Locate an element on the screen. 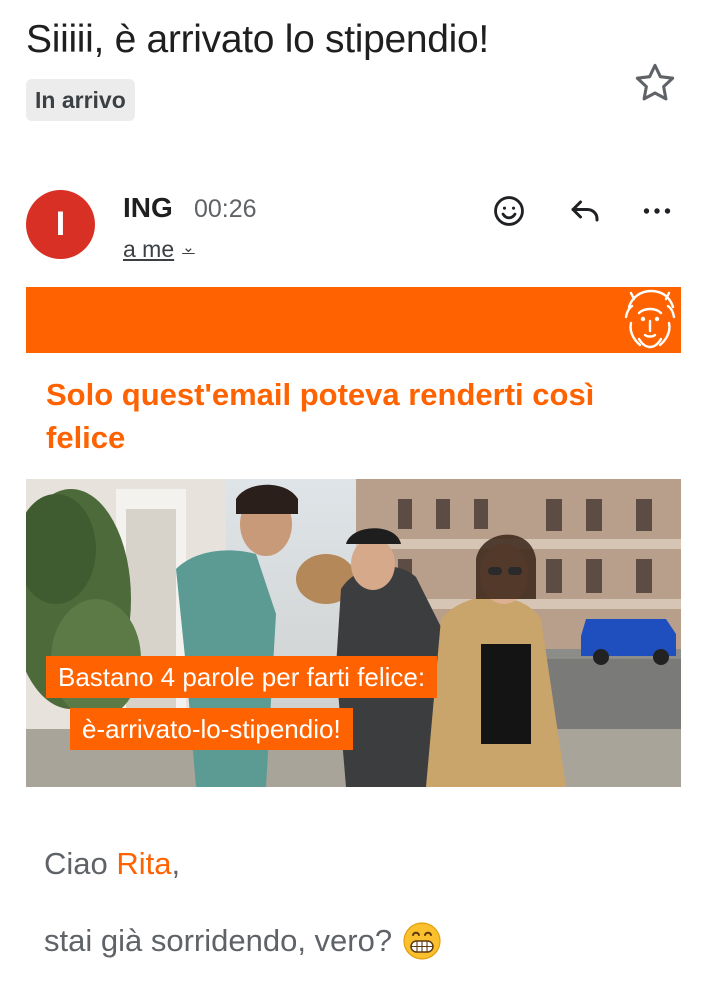  reply-icon is located at coordinates (585, 211).